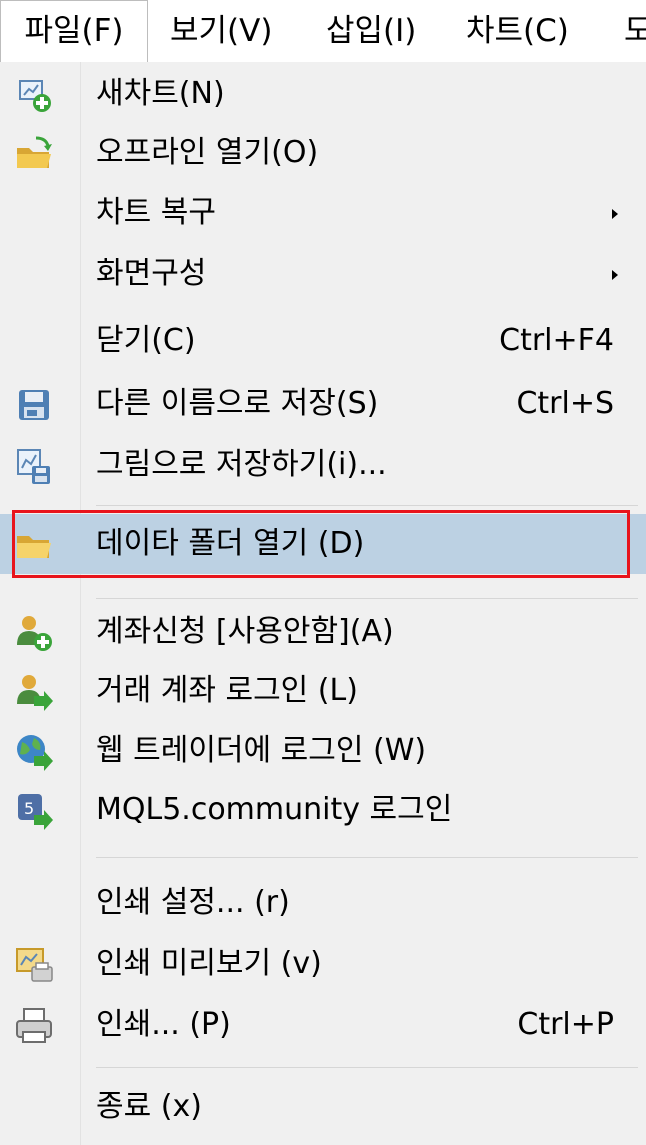 The width and height of the screenshot is (646, 1145). I want to click on menu-item-trade-login: 거래 계좌 로그인 (L), so click(323, 691).